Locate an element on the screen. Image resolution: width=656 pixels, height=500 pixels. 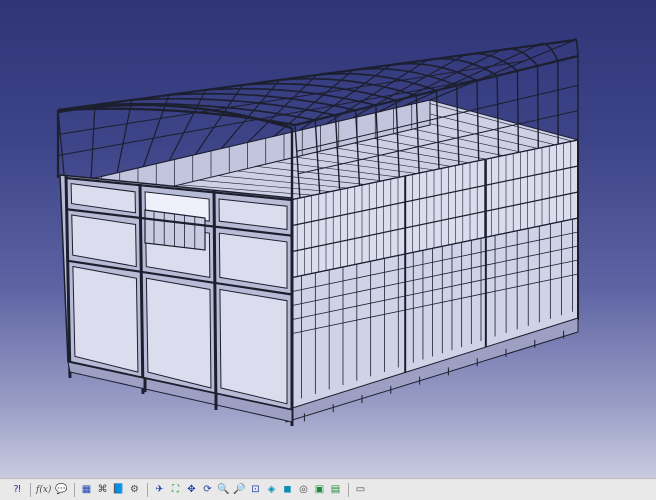
knowledge-button: ⚙ is located at coordinates (134, 490).